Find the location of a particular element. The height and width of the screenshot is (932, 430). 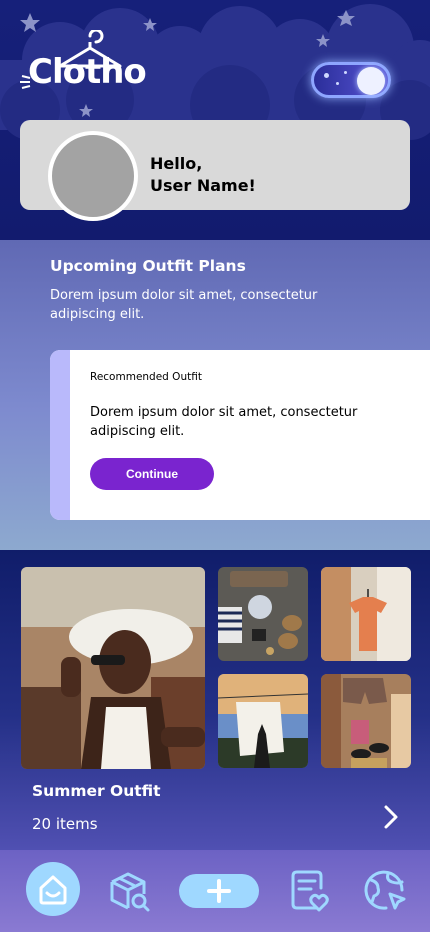

chevron-right-icon is located at coordinates (391, 817).